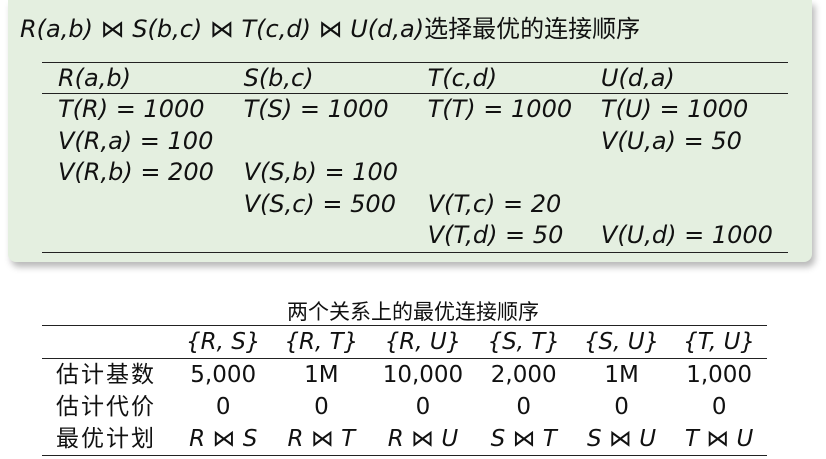  I want to click on stat-cell: T(R) = 1000, so click(131, 109).